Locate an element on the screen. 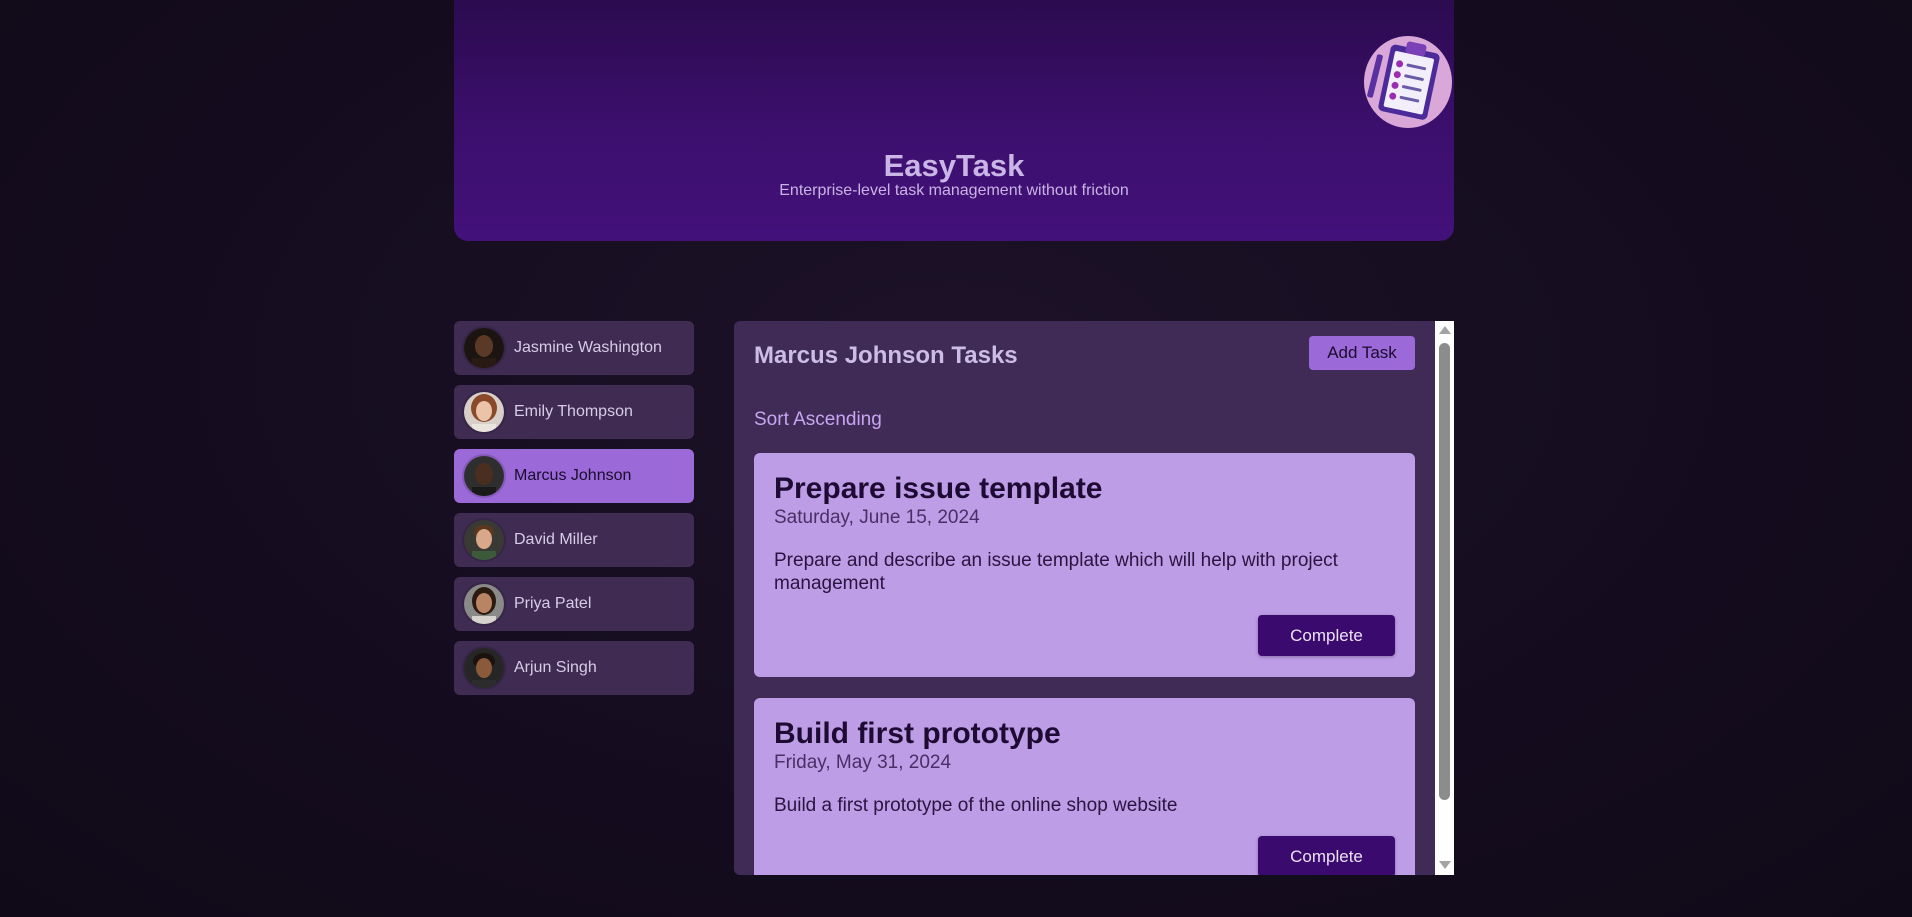 This screenshot has width=1912, height=917. task-date: Saturday, June 15, 2024 is located at coordinates (877, 517).